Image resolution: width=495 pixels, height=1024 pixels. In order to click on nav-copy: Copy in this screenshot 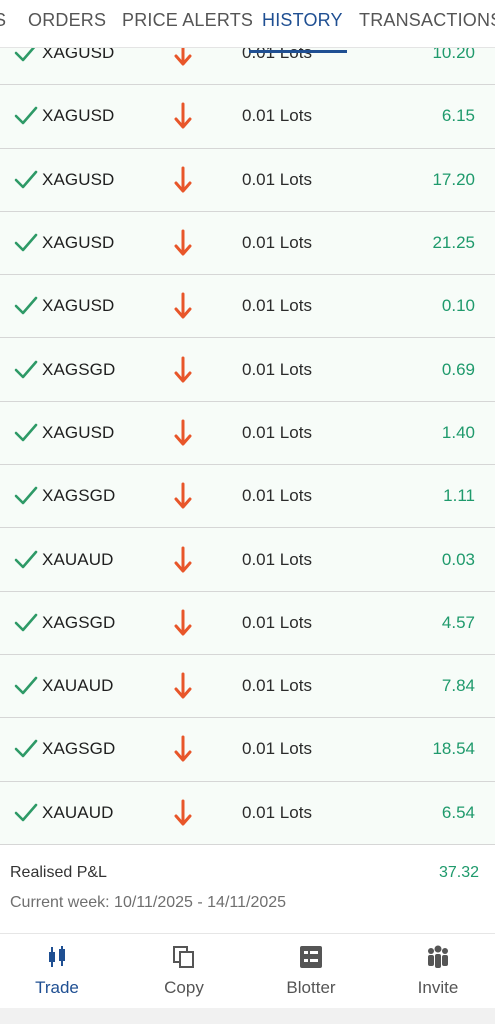, I will do `click(184, 972)`.